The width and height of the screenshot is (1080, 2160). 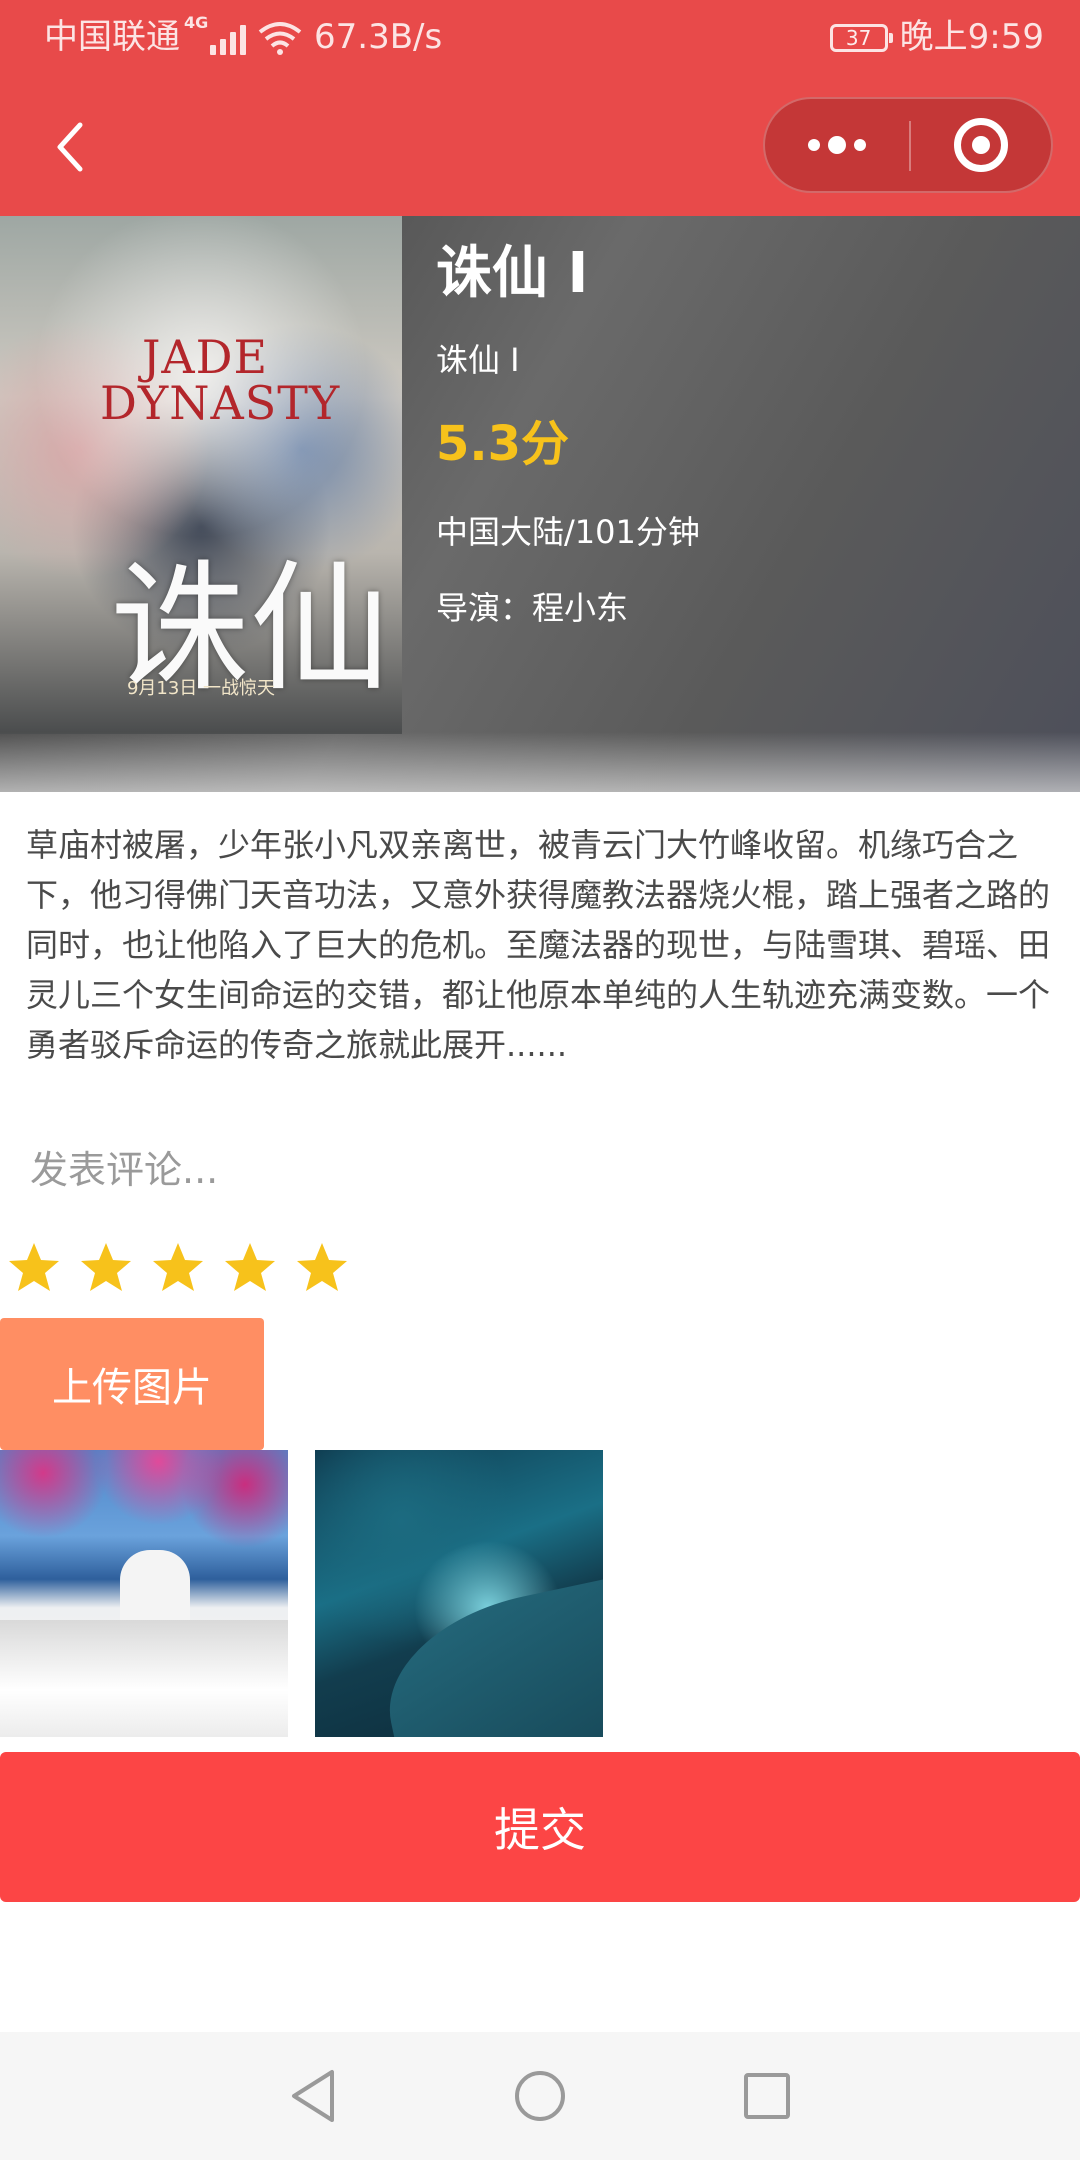 What do you see at coordinates (858, 37) in the screenshot?
I see `battery-level-label: 37` at bounding box center [858, 37].